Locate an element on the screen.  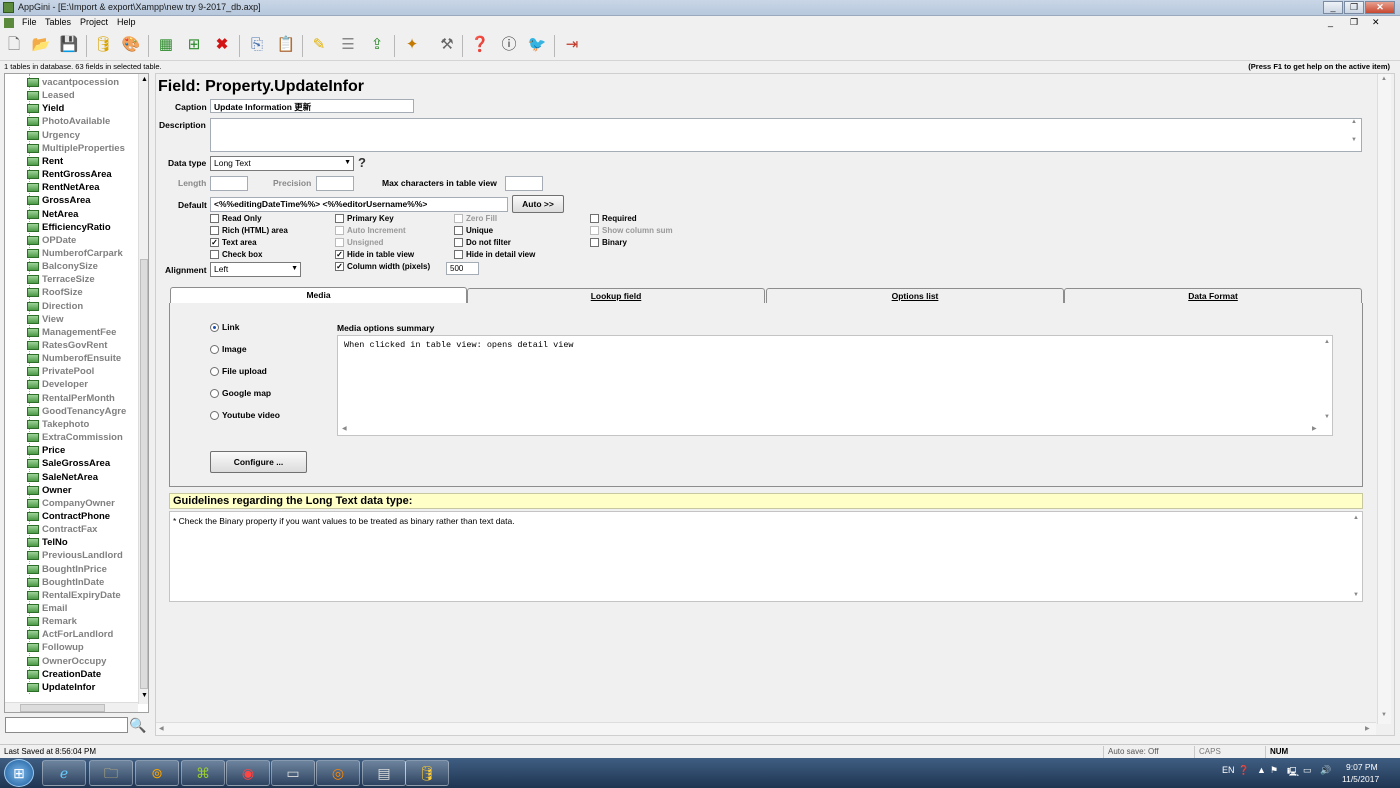
table-icon: ▦ is located at coordinates (166, 45).